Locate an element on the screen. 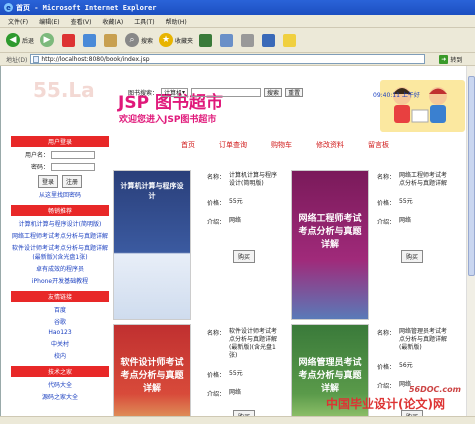 This screenshot has width=475, height=424. scrollbar-thumb is located at coordinates (471, 176).